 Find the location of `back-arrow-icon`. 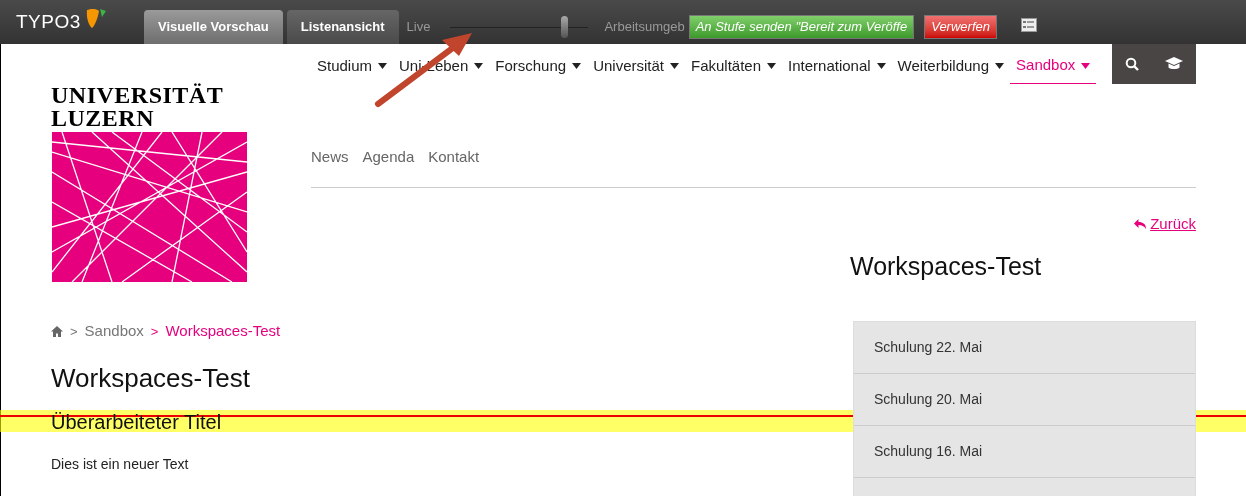

back-arrow-icon is located at coordinates (1140, 223).